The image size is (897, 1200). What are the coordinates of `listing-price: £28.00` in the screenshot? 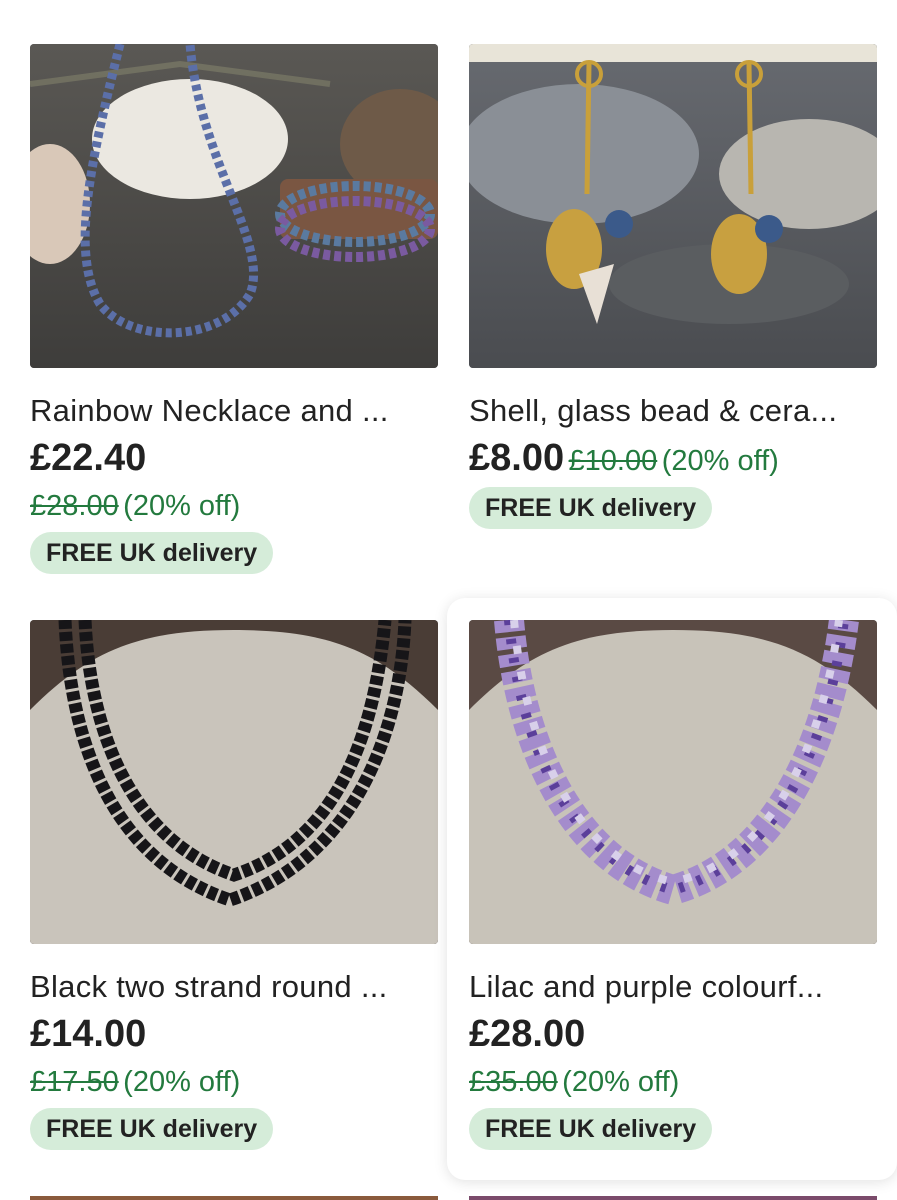 It's located at (527, 1034).